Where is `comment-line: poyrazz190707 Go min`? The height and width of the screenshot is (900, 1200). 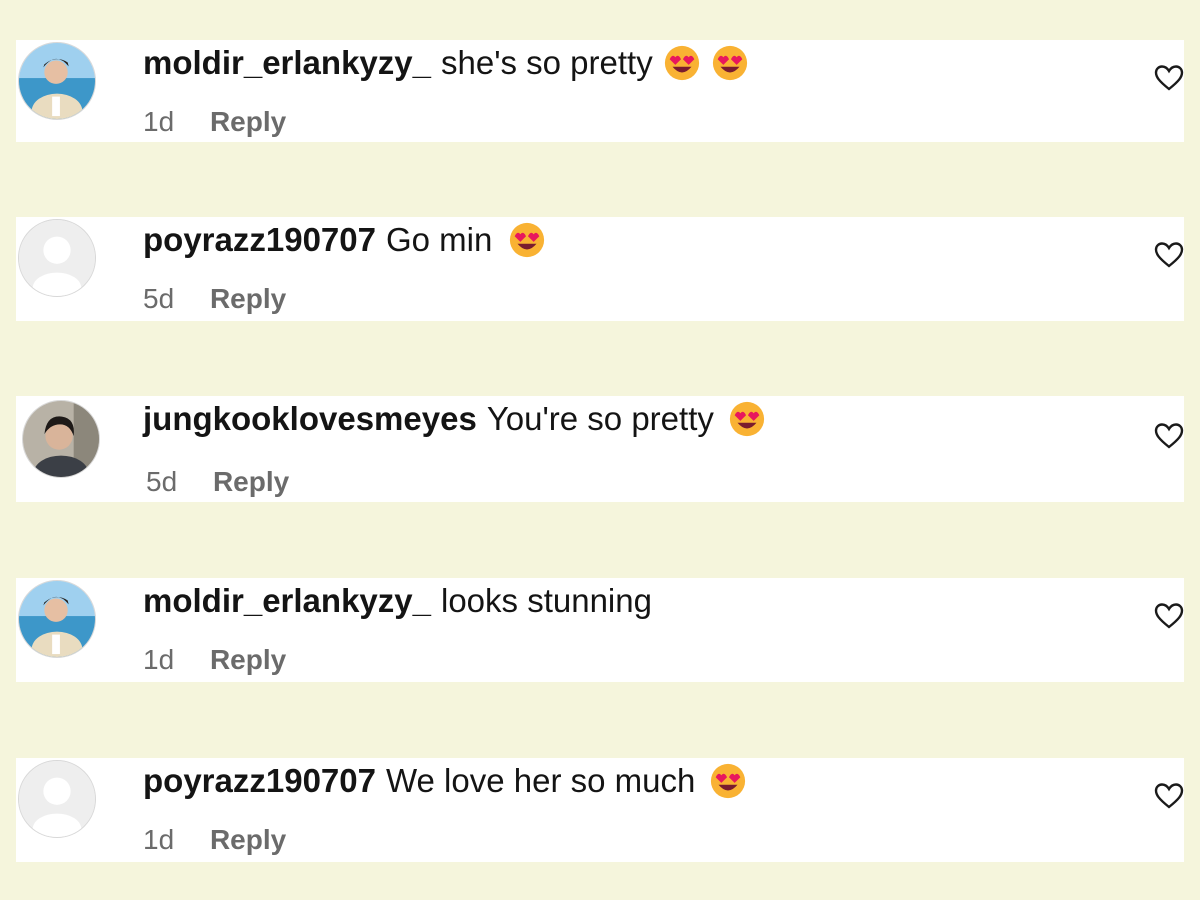 comment-line: poyrazz190707 Go min is located at coordinates (344, 240).